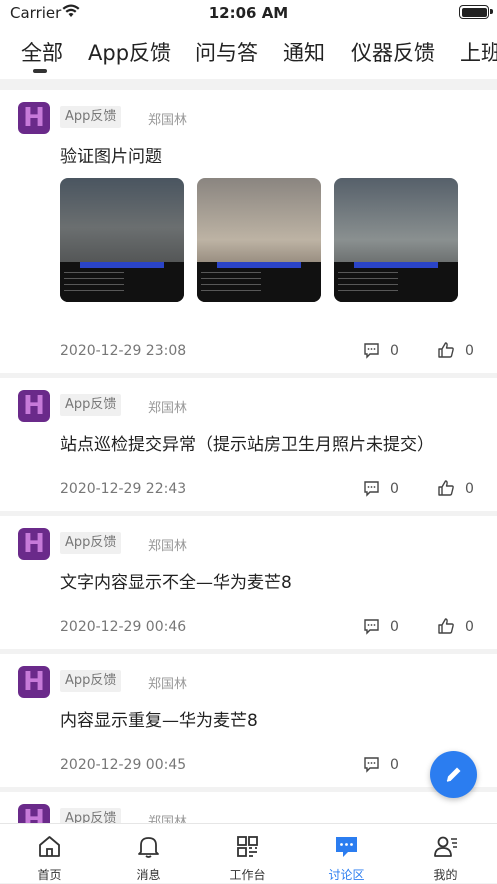  What do you see at coordinates (129, 52) in the screenshot?
I see `tab-app-feedback: App反馈` at bounding box center [129, 52].